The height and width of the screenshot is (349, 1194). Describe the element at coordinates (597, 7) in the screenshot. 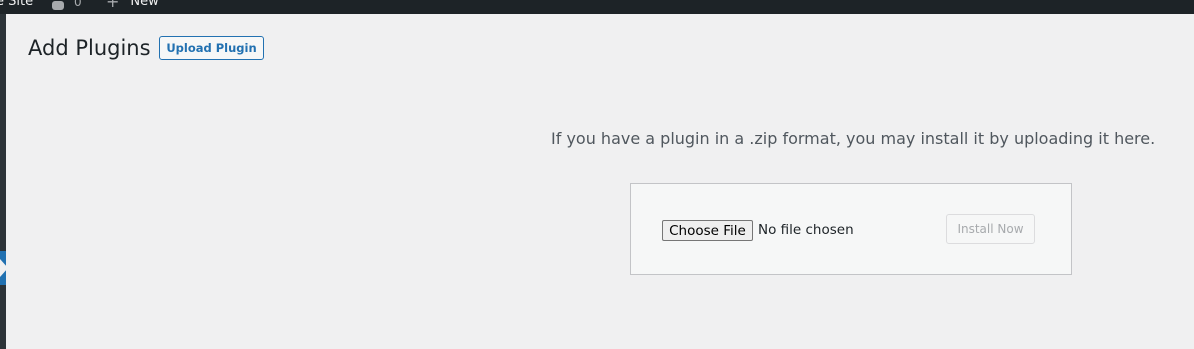

I see `admin-bar: e Site 0 + New` at that location.